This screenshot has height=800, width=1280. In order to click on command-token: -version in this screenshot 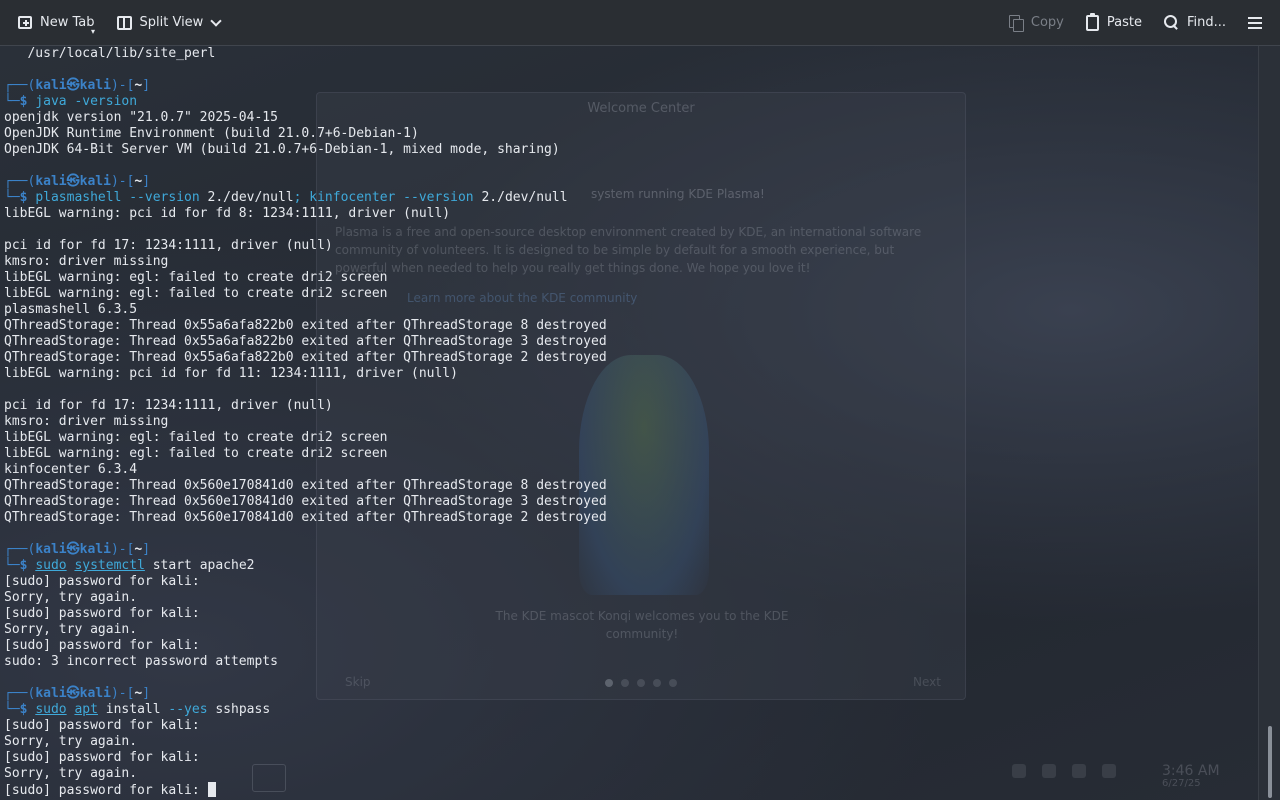, I will do `click(102, 101)`.